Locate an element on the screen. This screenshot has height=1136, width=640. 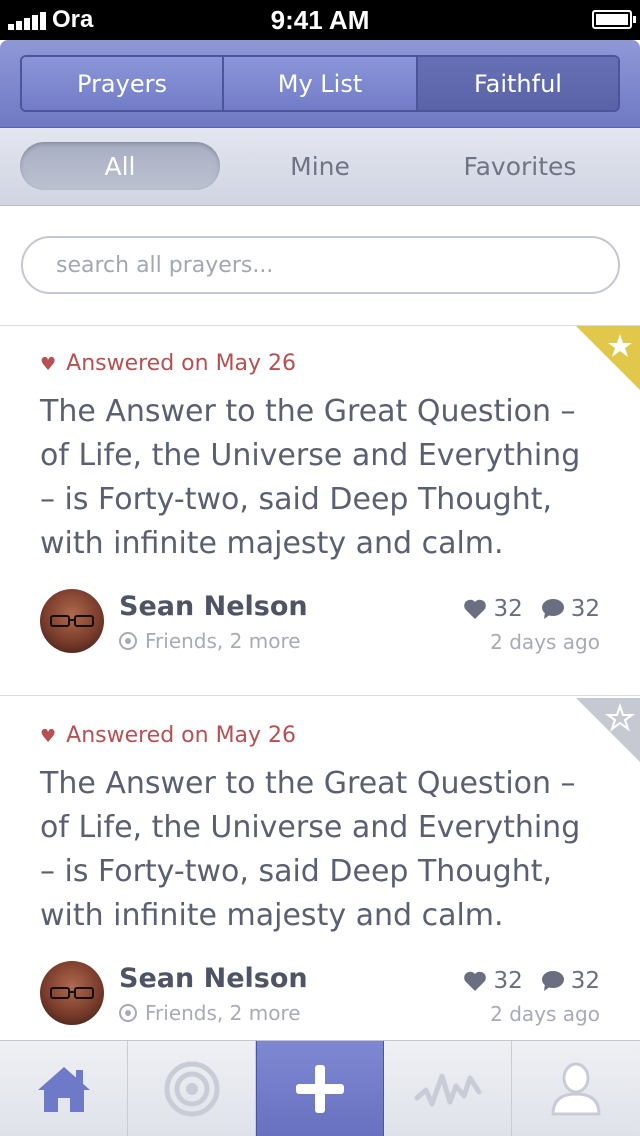
segmented-control: Prayers My List Faithful is located at coordinates (320, 83).